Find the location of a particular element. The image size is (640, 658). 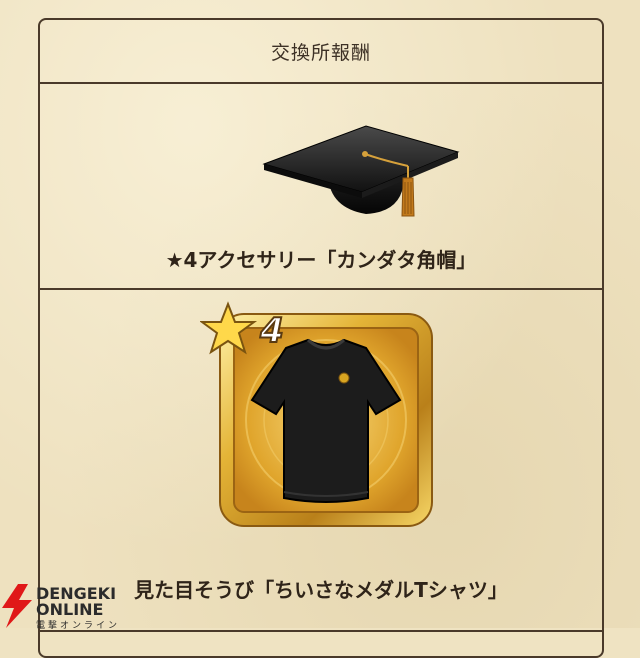

star-rank-number: 4 is located at coordinates (271, 331).